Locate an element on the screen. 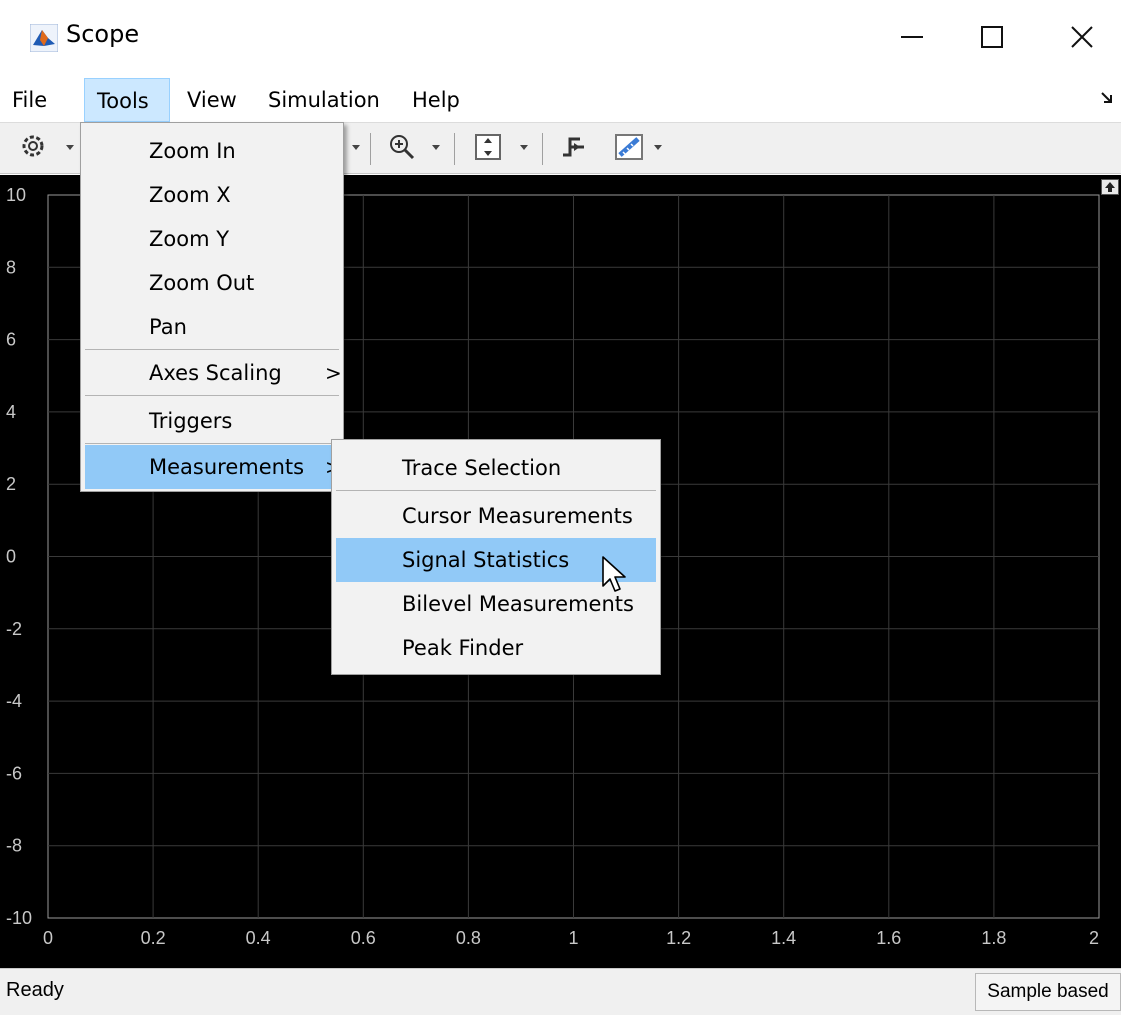 This screenshot has width=1121, height=1015. menu-simulation: Simulation is located at coordinates (324, 100).